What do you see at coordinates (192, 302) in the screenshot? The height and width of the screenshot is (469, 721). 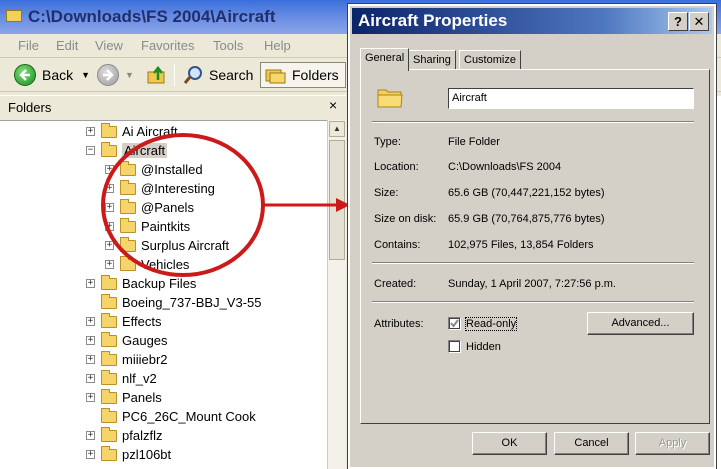 I see `tree-item-label: Boeing_737-BBJ_V3-55` at bounding box center [192, 302].